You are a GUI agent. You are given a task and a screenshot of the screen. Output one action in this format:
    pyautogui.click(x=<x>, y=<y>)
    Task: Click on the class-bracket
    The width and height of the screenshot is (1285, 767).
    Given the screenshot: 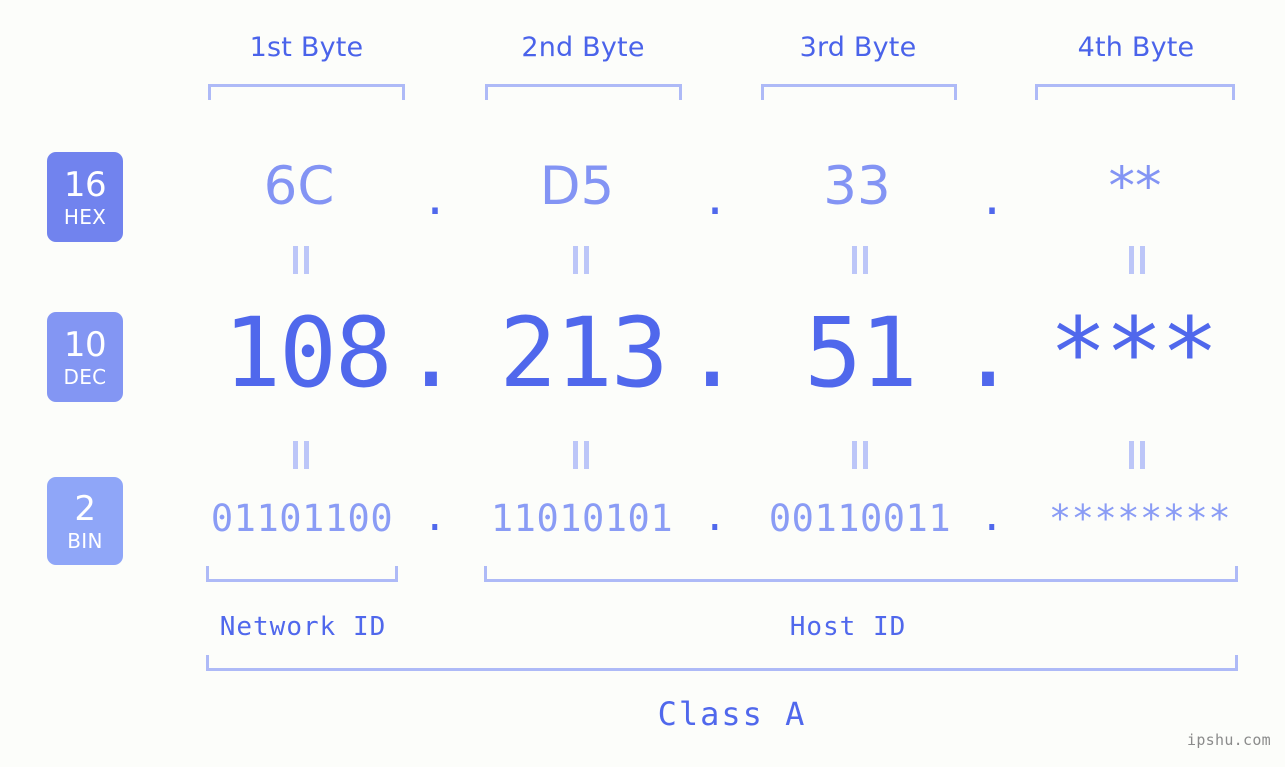 What is the action you would take?
    pyautogui.click(x=722, y=663)
    